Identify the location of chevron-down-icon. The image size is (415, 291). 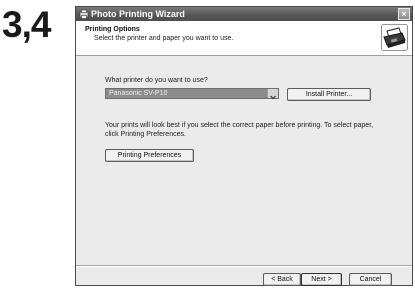
(272, 94).